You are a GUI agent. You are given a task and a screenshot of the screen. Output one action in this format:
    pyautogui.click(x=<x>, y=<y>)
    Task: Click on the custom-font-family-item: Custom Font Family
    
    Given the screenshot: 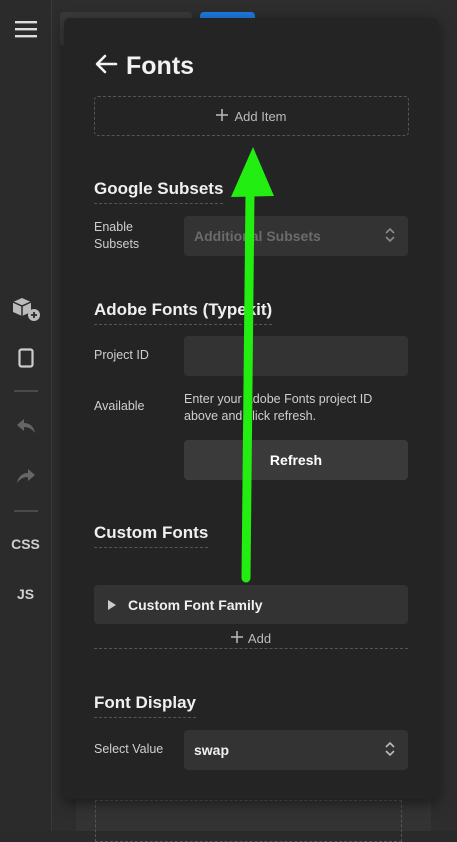 What is the action you would take?
    pyautogui.click(x=251, y=604)
    